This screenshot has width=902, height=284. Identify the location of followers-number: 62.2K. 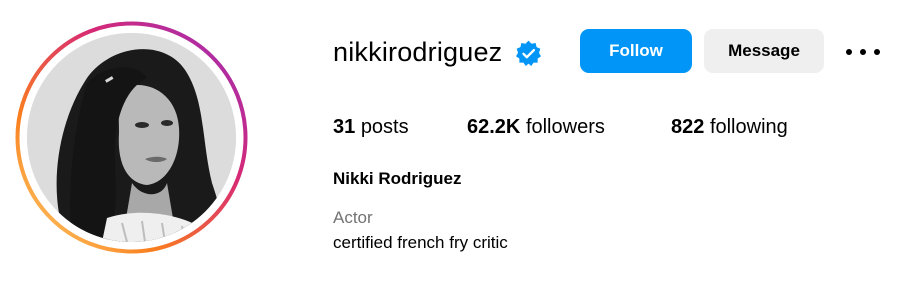
(494, 127).